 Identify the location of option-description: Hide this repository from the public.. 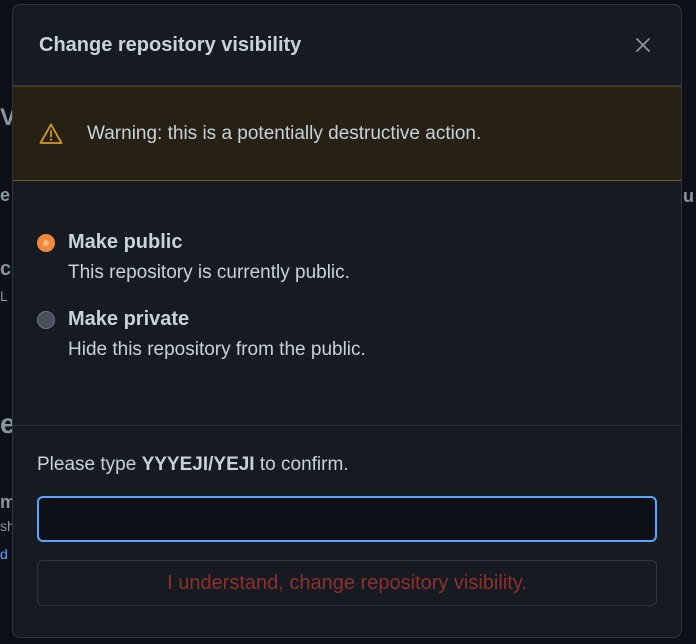
(217, 349).